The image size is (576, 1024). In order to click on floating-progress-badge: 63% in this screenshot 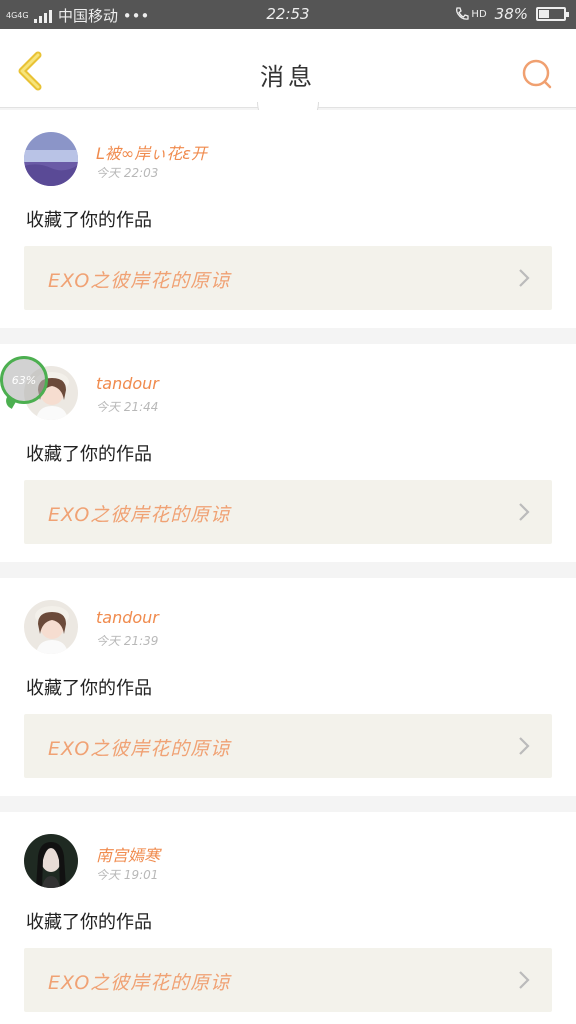, I will do `click(24, 380)`.